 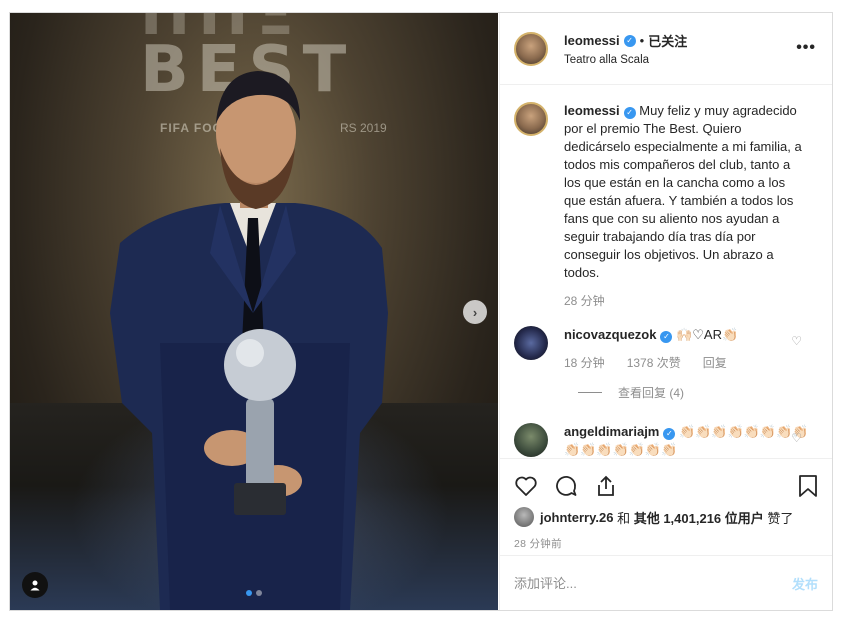 I want to click on replies-divider-line, so click(x=590, y=392).